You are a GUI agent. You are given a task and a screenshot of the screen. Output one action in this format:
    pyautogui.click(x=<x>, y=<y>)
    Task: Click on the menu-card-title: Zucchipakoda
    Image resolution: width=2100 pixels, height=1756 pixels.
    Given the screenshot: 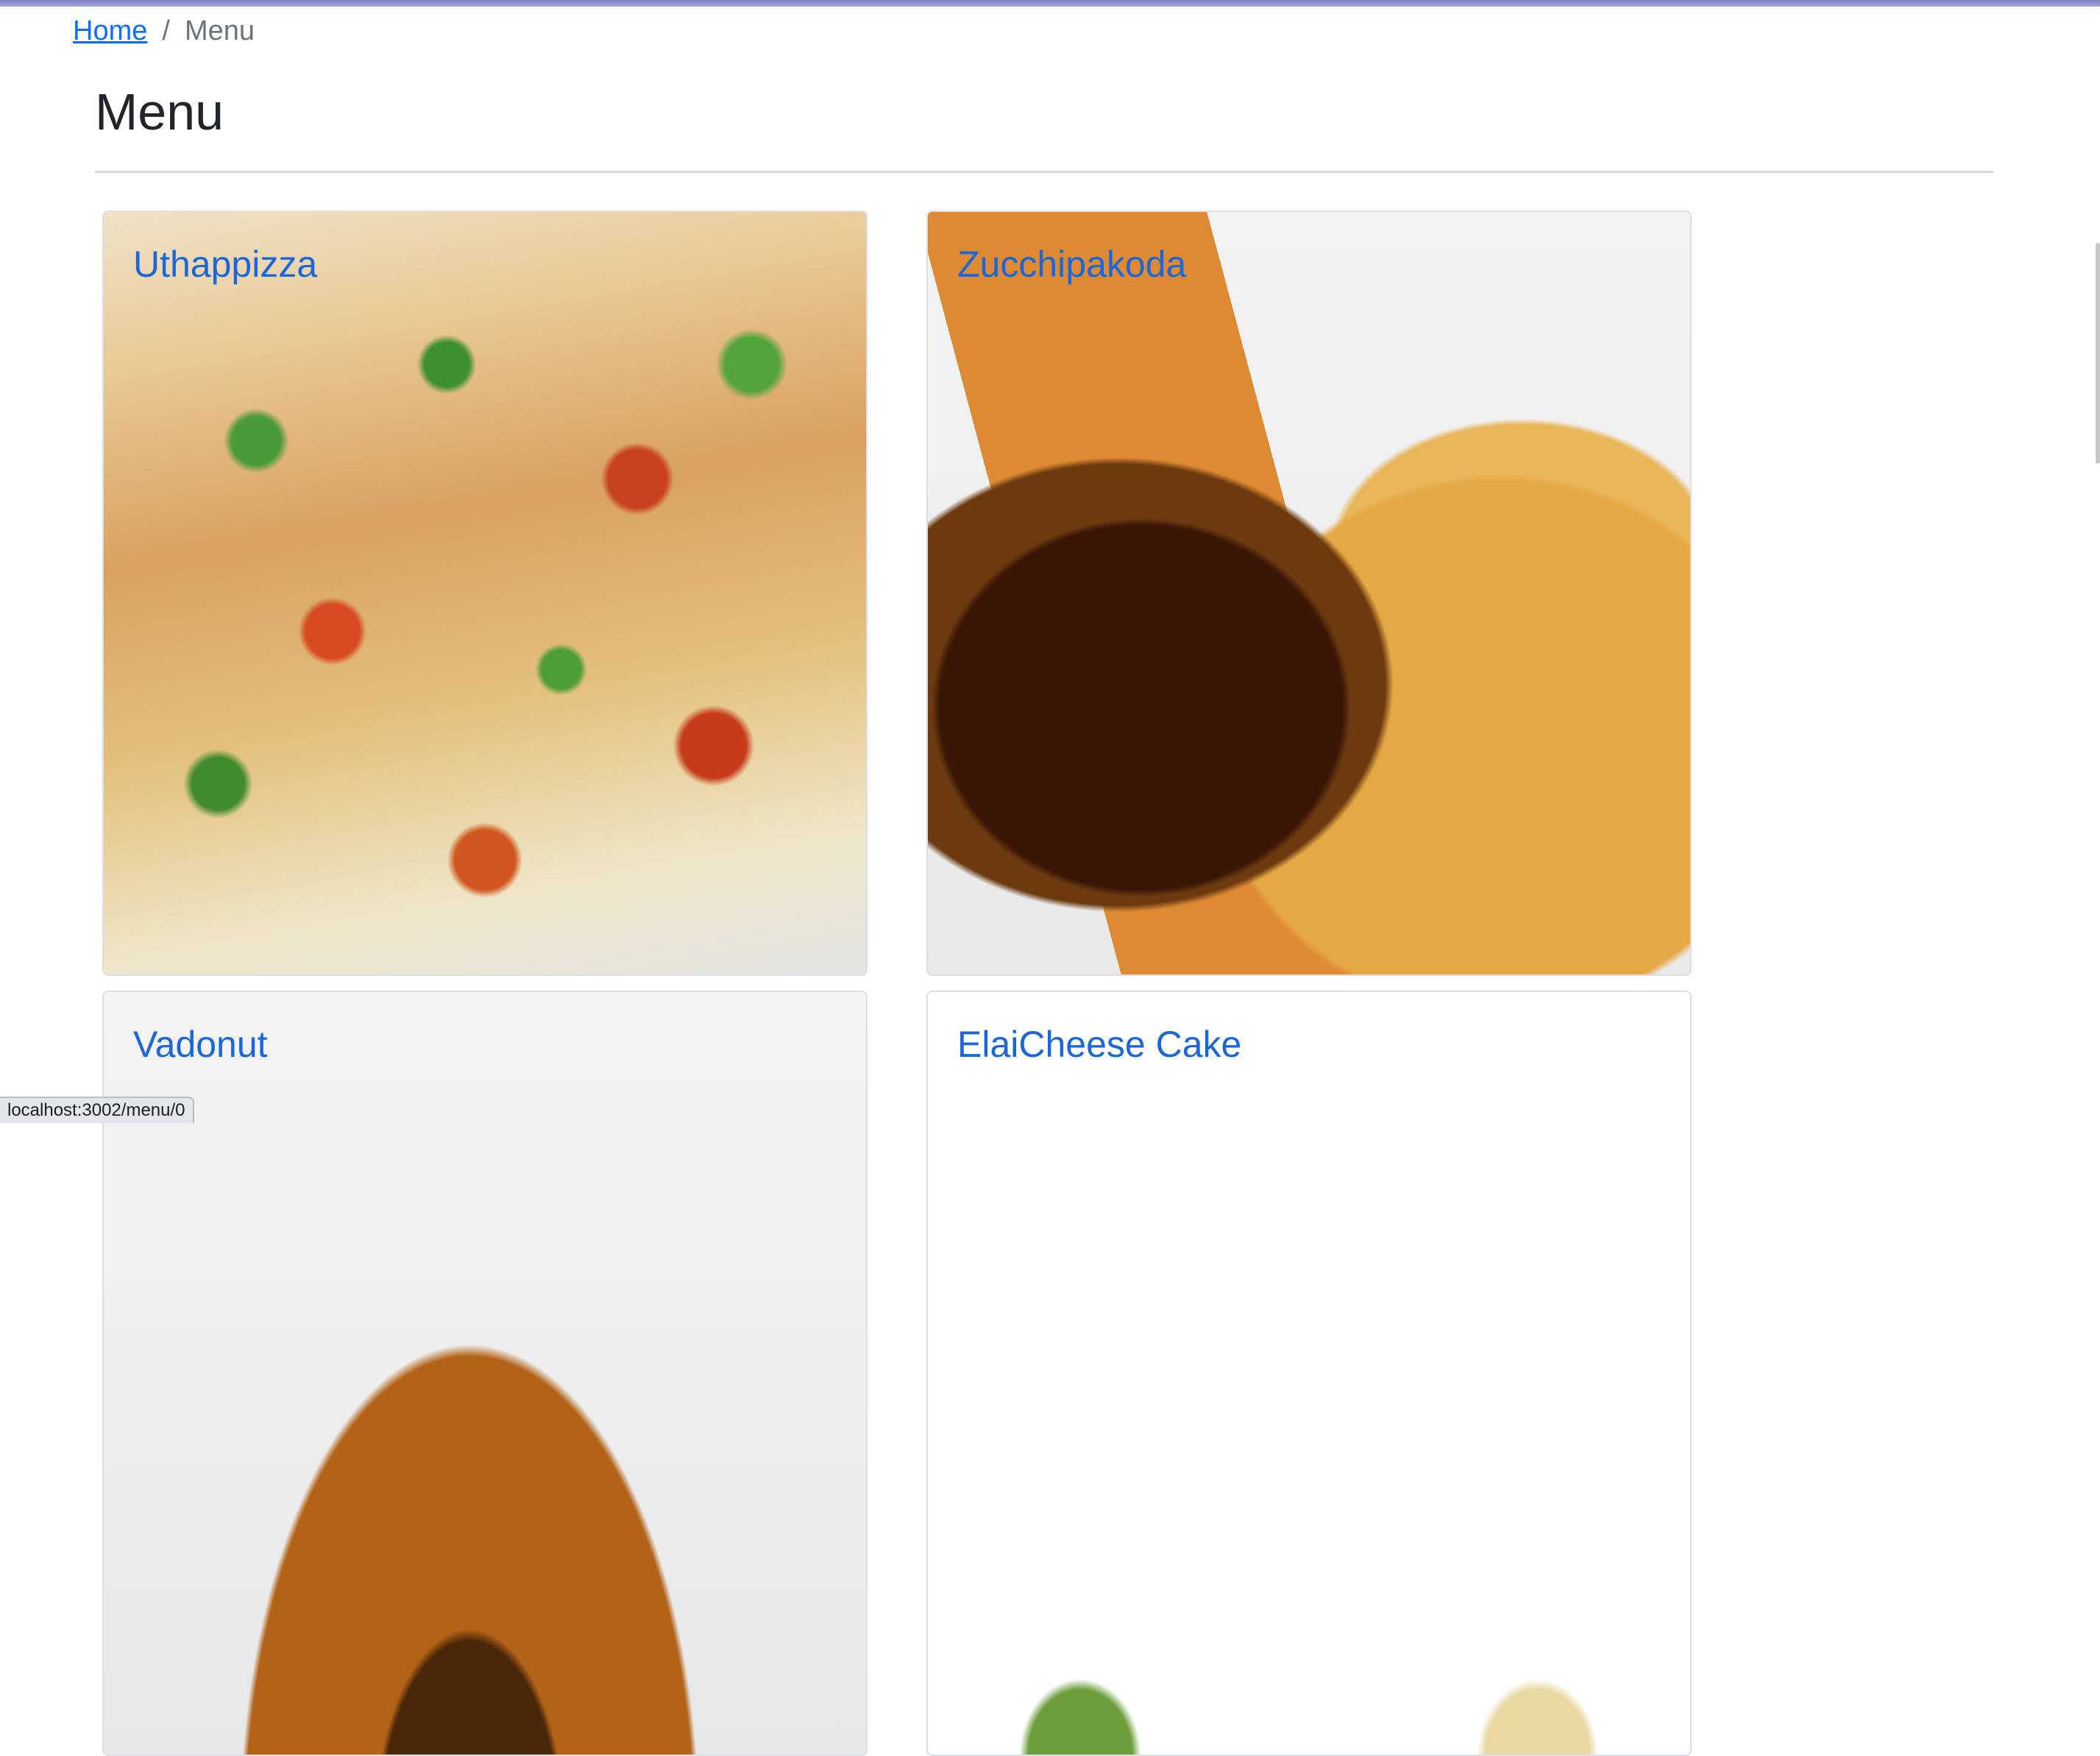 What is the action you would take?
    pyautogui.click(x=1072, y=264)
    